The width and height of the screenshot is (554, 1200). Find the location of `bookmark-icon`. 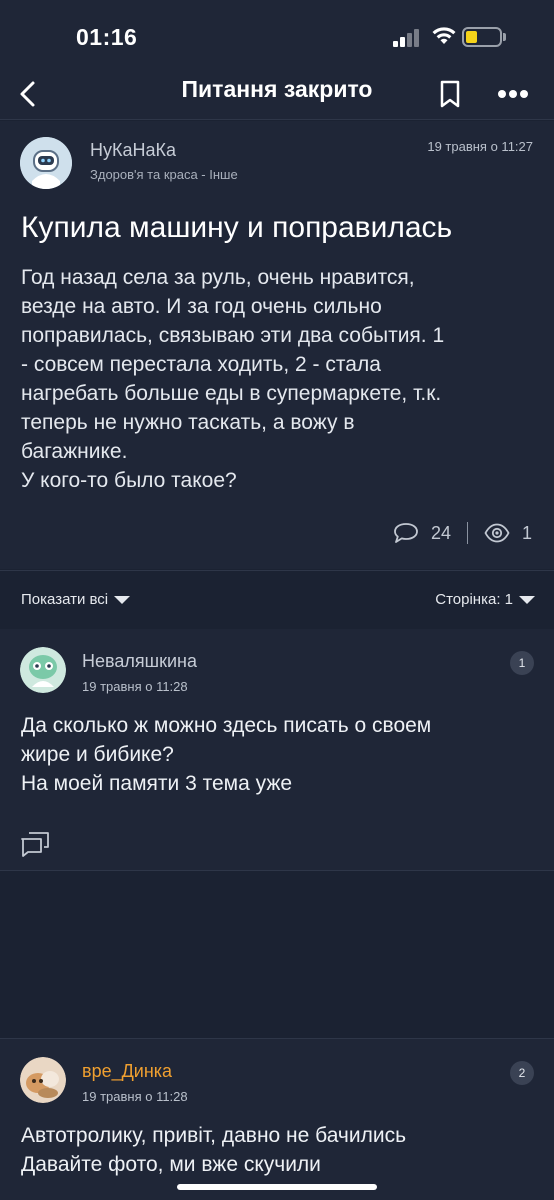

bookmark-icon is located at coordinates (450, 94).